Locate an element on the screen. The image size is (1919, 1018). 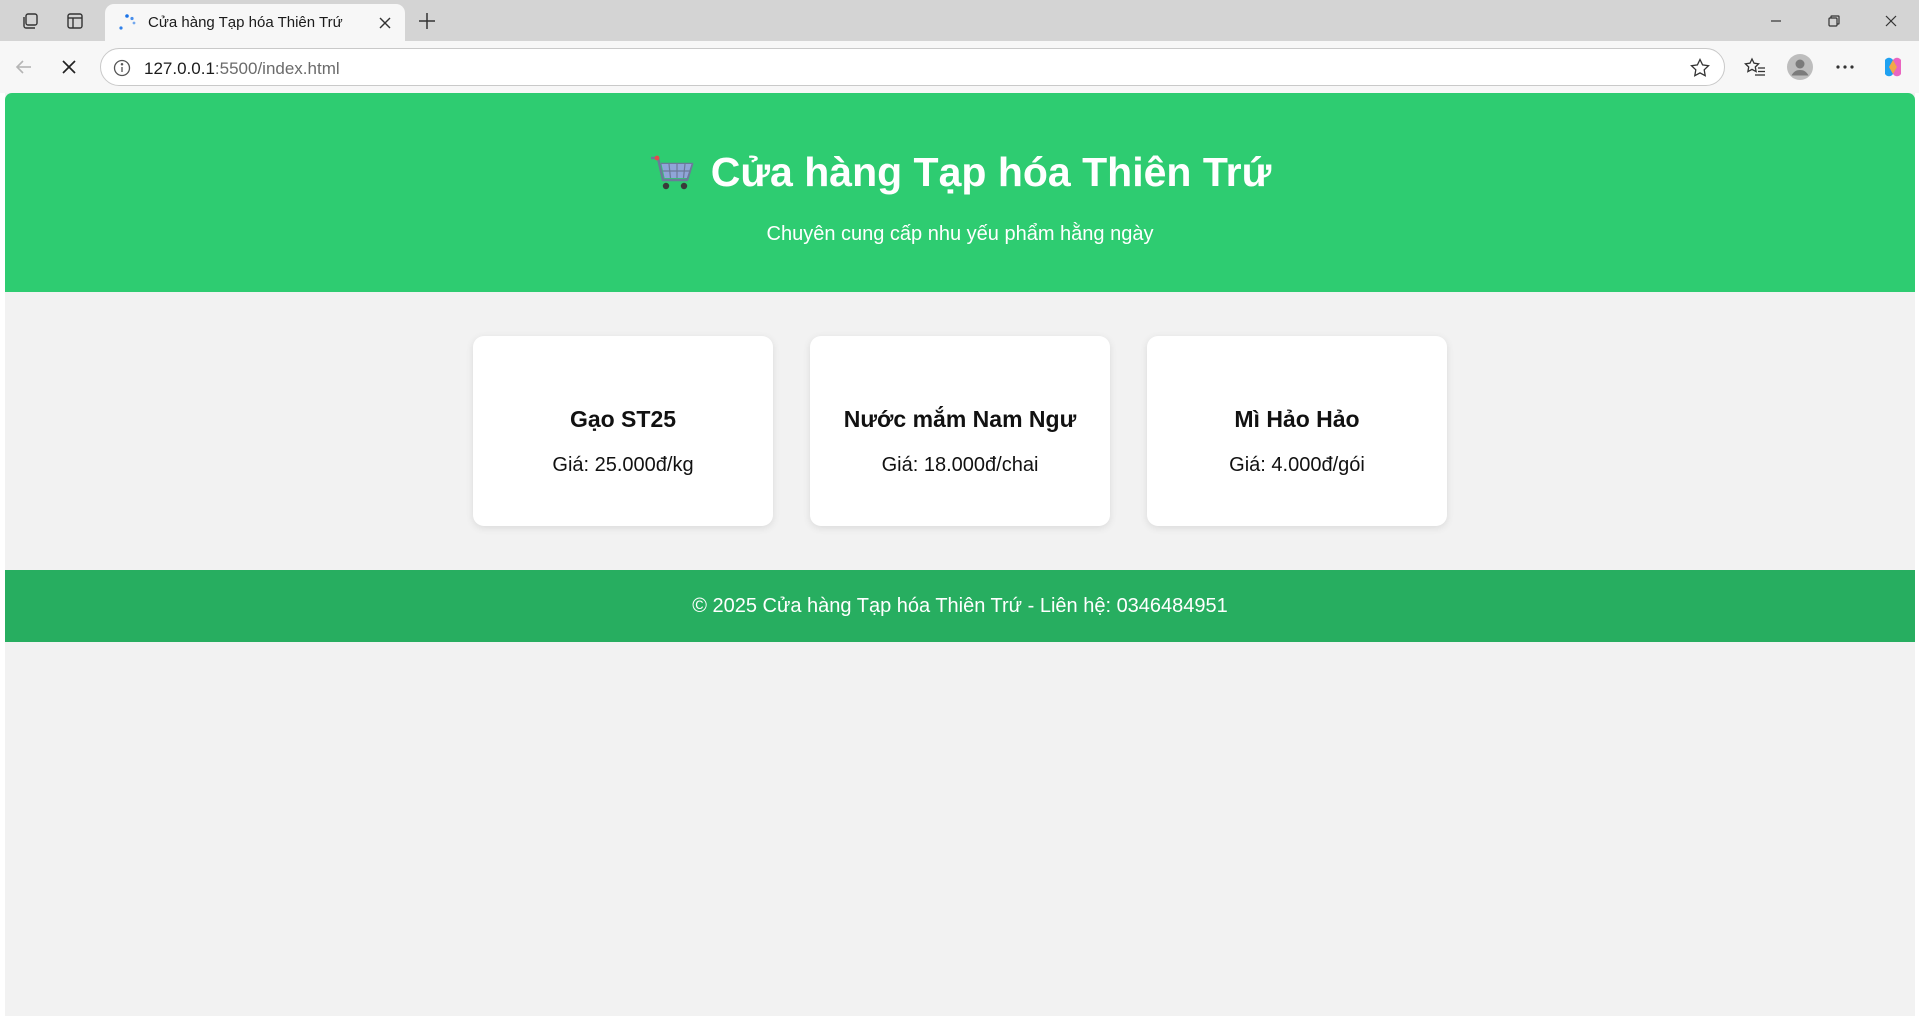
shopping-cart-icon is located at coordinates (672, 172).